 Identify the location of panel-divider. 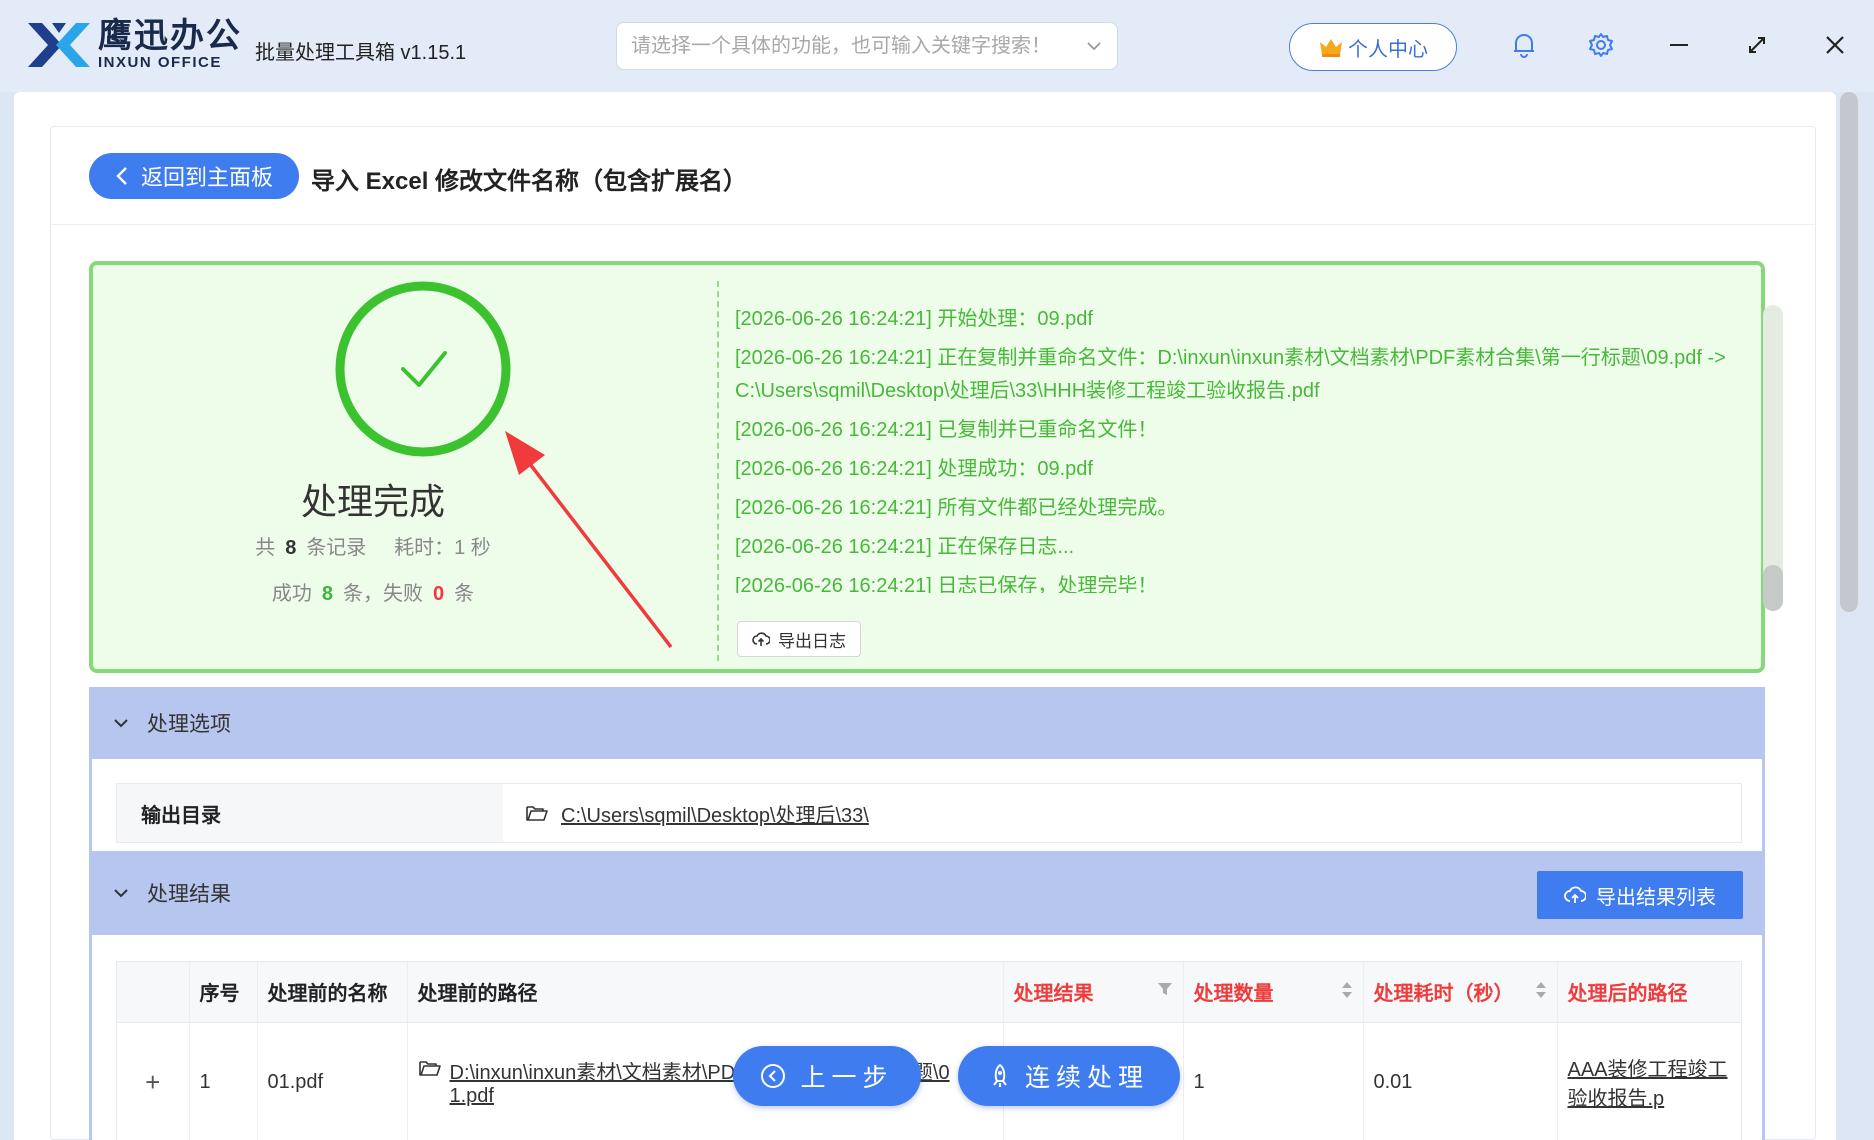
(718, 471).